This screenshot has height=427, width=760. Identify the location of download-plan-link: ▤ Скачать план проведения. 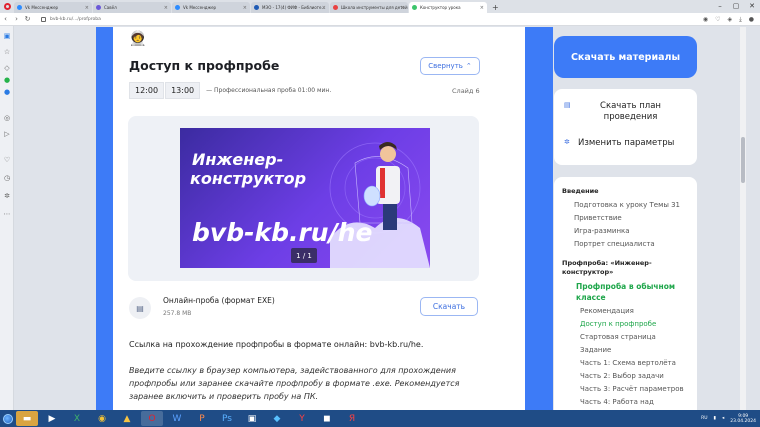
(625, 112).